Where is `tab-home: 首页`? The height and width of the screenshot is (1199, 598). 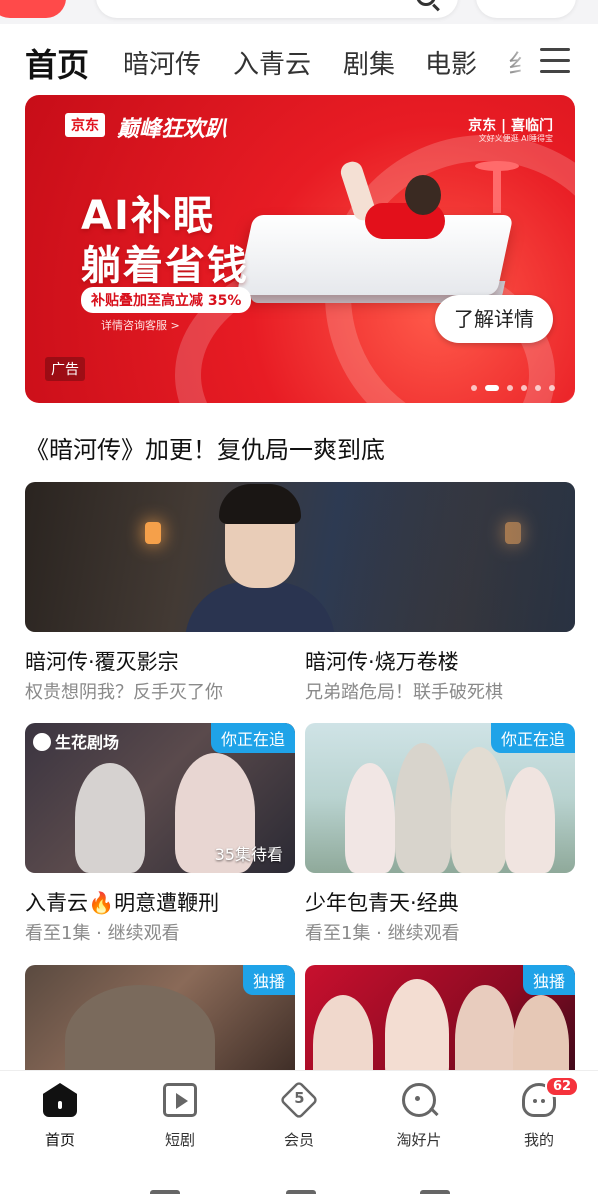 tab-home: 首页 is located at coordinates (57, 63).